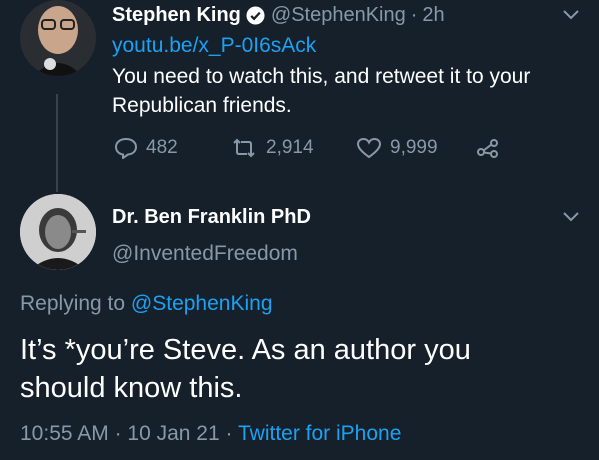 The height and width of the screenshot is (460, 599). I want to click on avatar-ben-franklin, so click(58, 232).